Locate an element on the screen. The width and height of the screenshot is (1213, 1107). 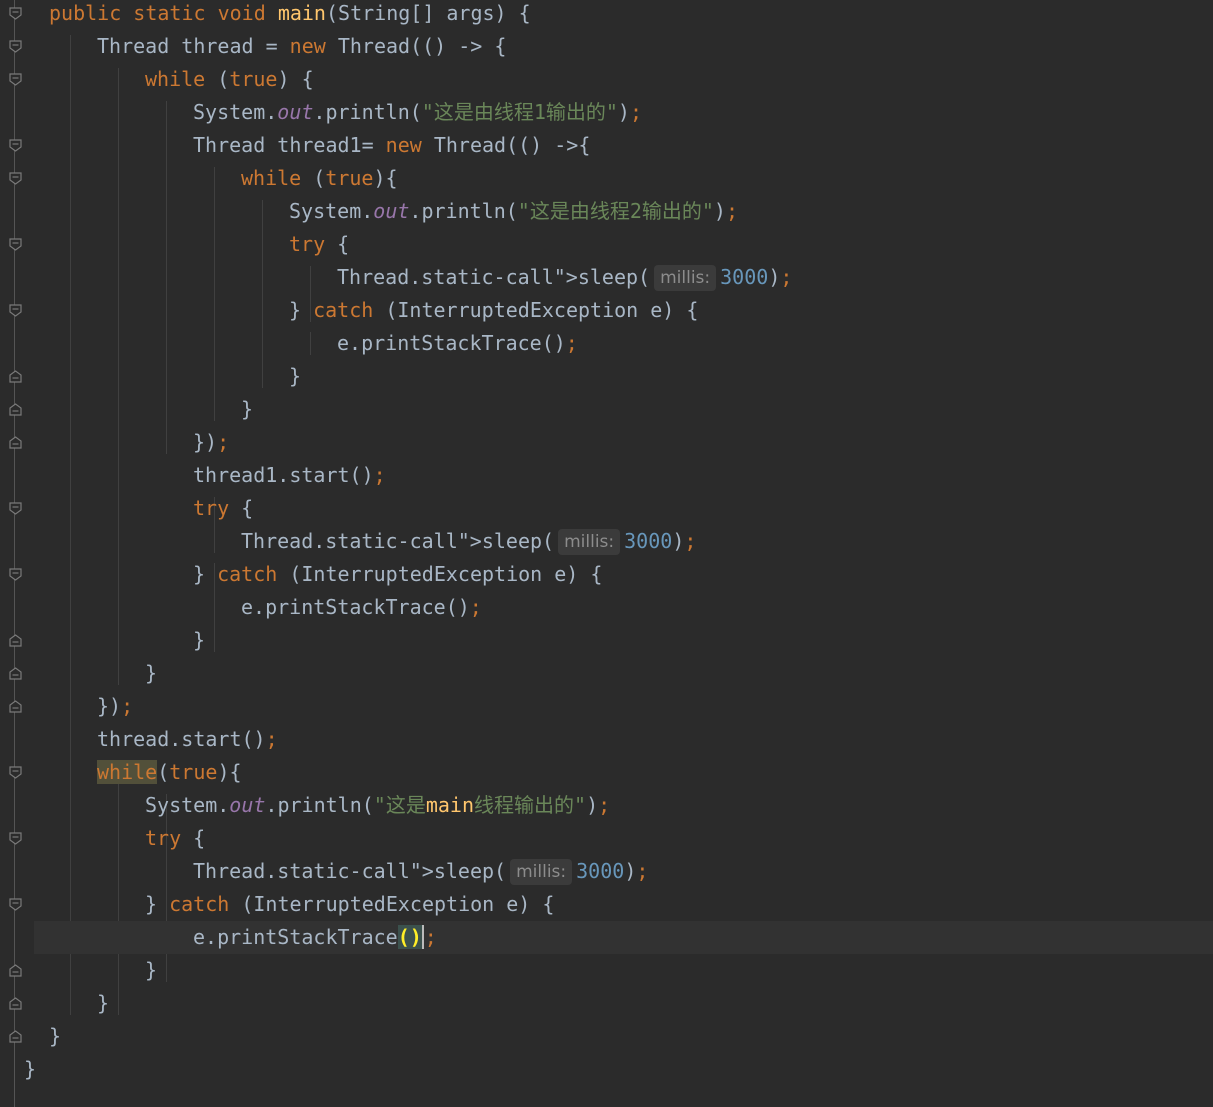
code-line-current: e.printStackTrace(); is located at coordinates (623, 937).